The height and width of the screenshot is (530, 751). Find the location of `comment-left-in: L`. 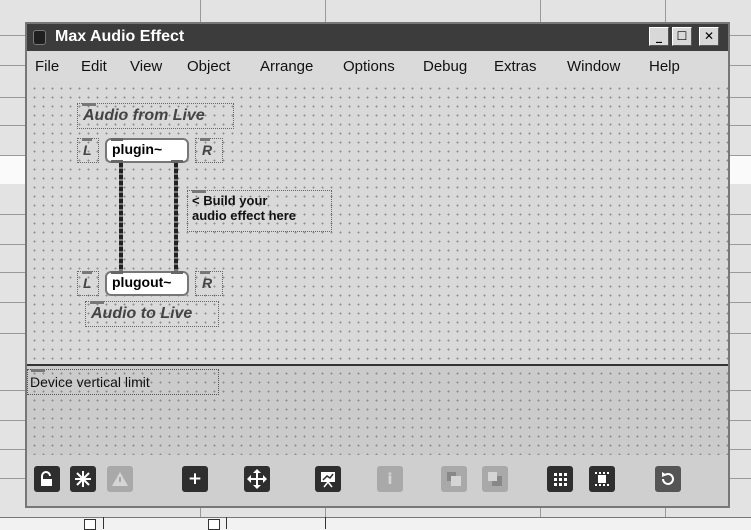

comment-left-in: L is located at coordinates (88, 150).